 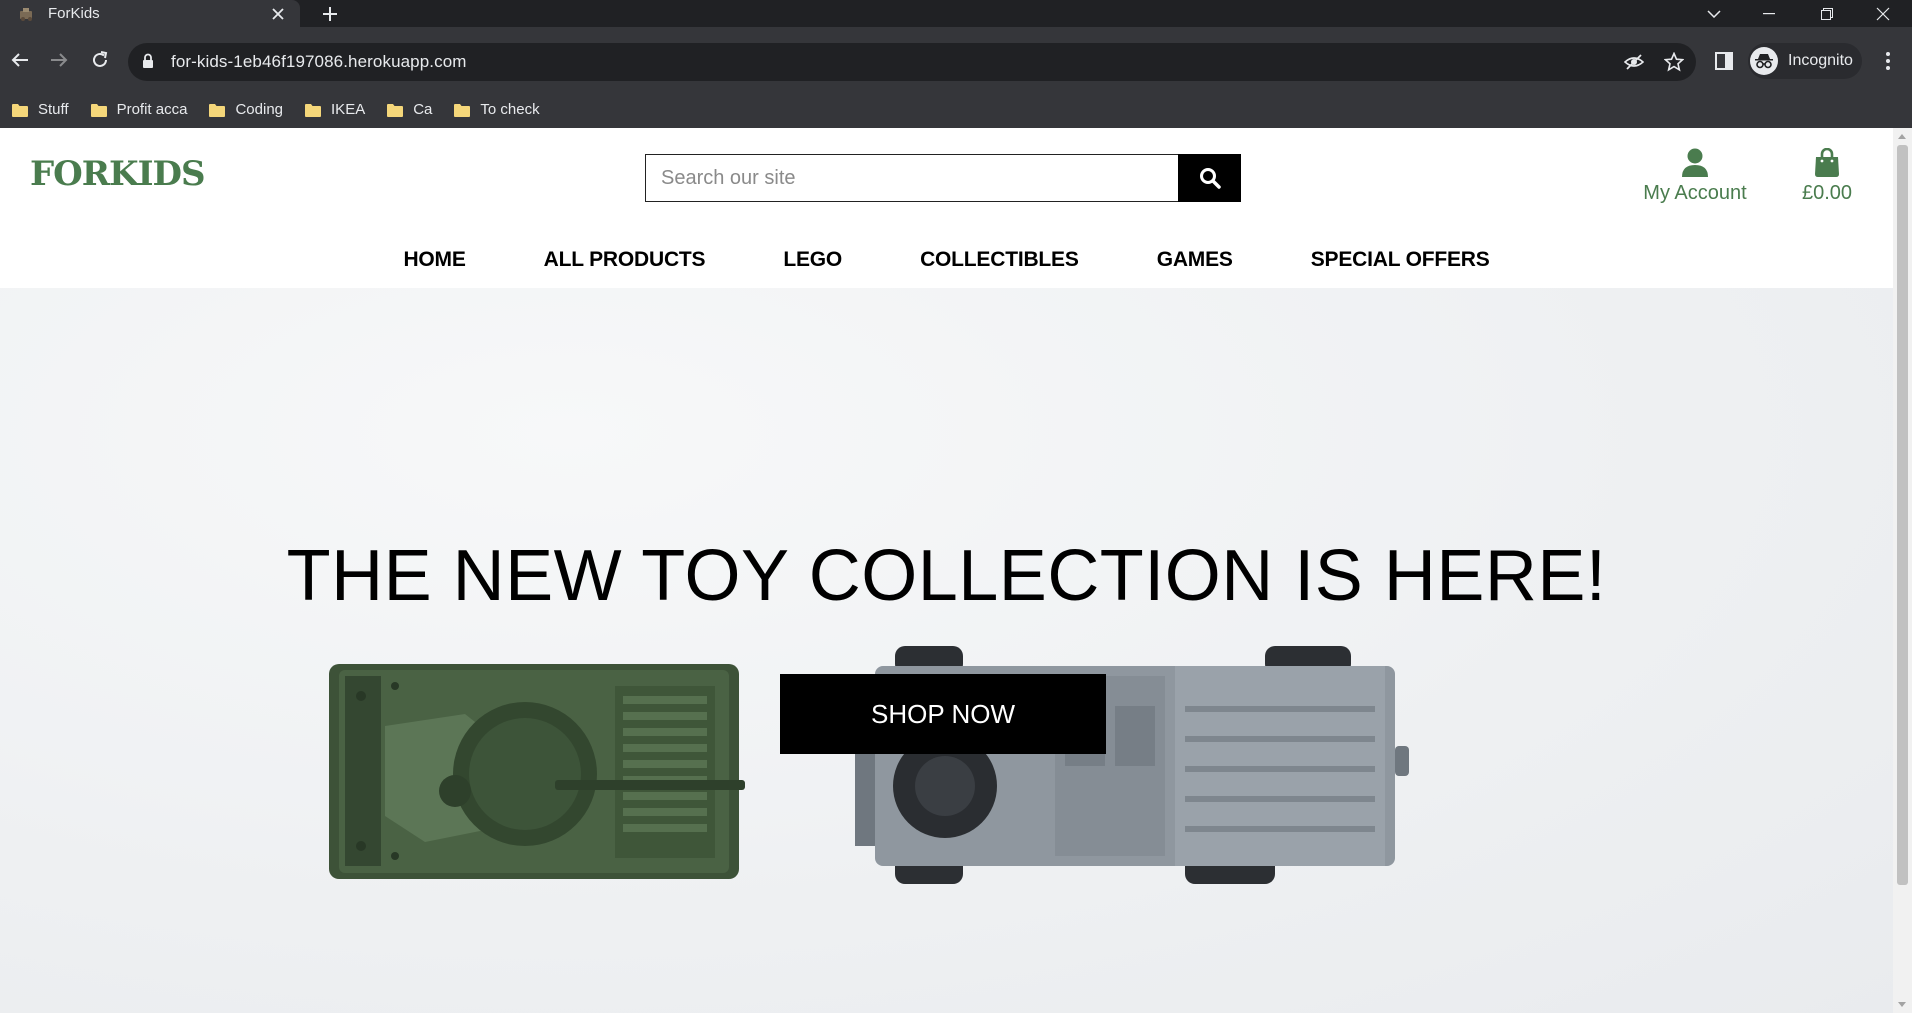 What do you see at coordinates (59, 60) in the screenshot?
I see `forward-icon` at bounding box center [59, 60].